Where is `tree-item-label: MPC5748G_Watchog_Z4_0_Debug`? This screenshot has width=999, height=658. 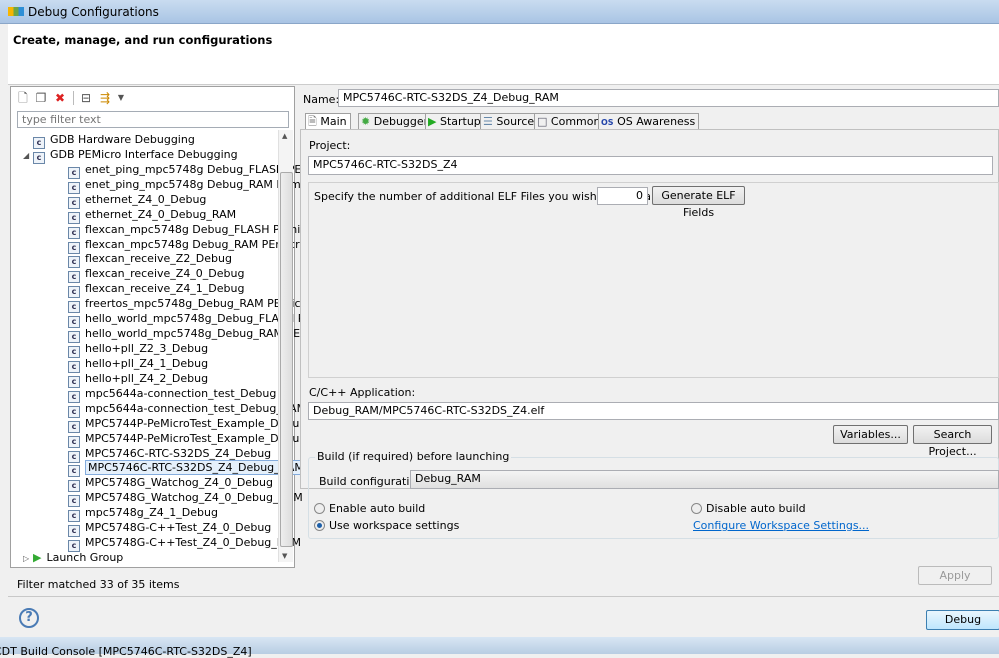 tree-item-label: MPC5748G_Watchog_Z4_0_Debug is located at coordinates (179, 483).